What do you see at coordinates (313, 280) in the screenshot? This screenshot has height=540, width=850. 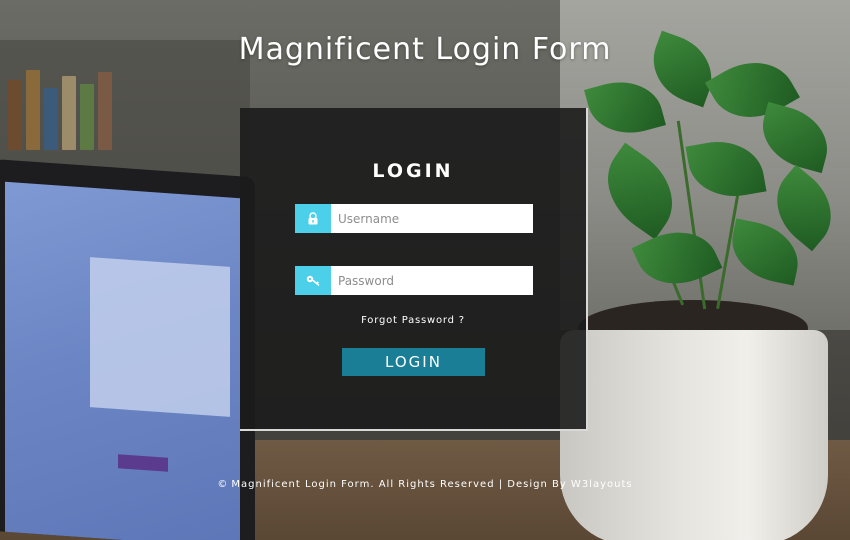 I see `key-icon` at bounding box center [313, 280].